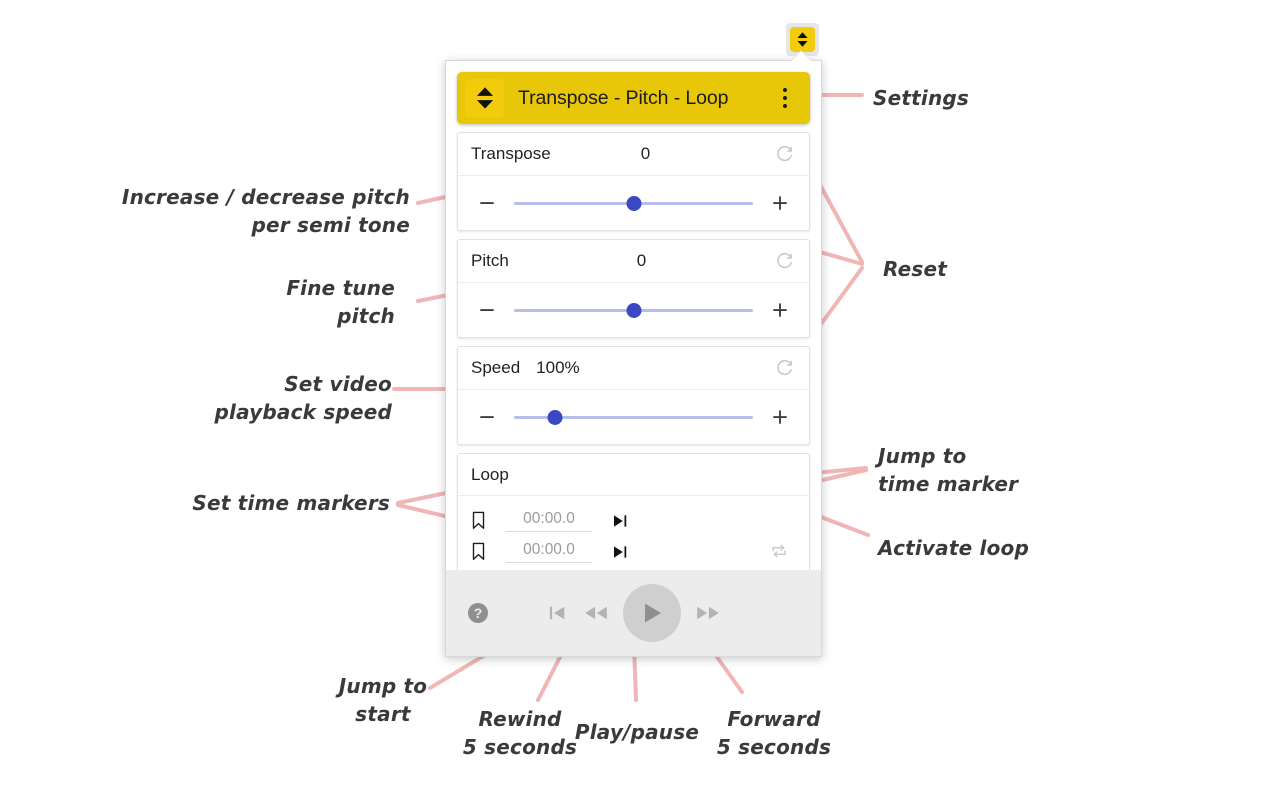 The image size is (1280, 800). I want to click on annotation-playback-speed: Set video playback speed, so click(303, 398).